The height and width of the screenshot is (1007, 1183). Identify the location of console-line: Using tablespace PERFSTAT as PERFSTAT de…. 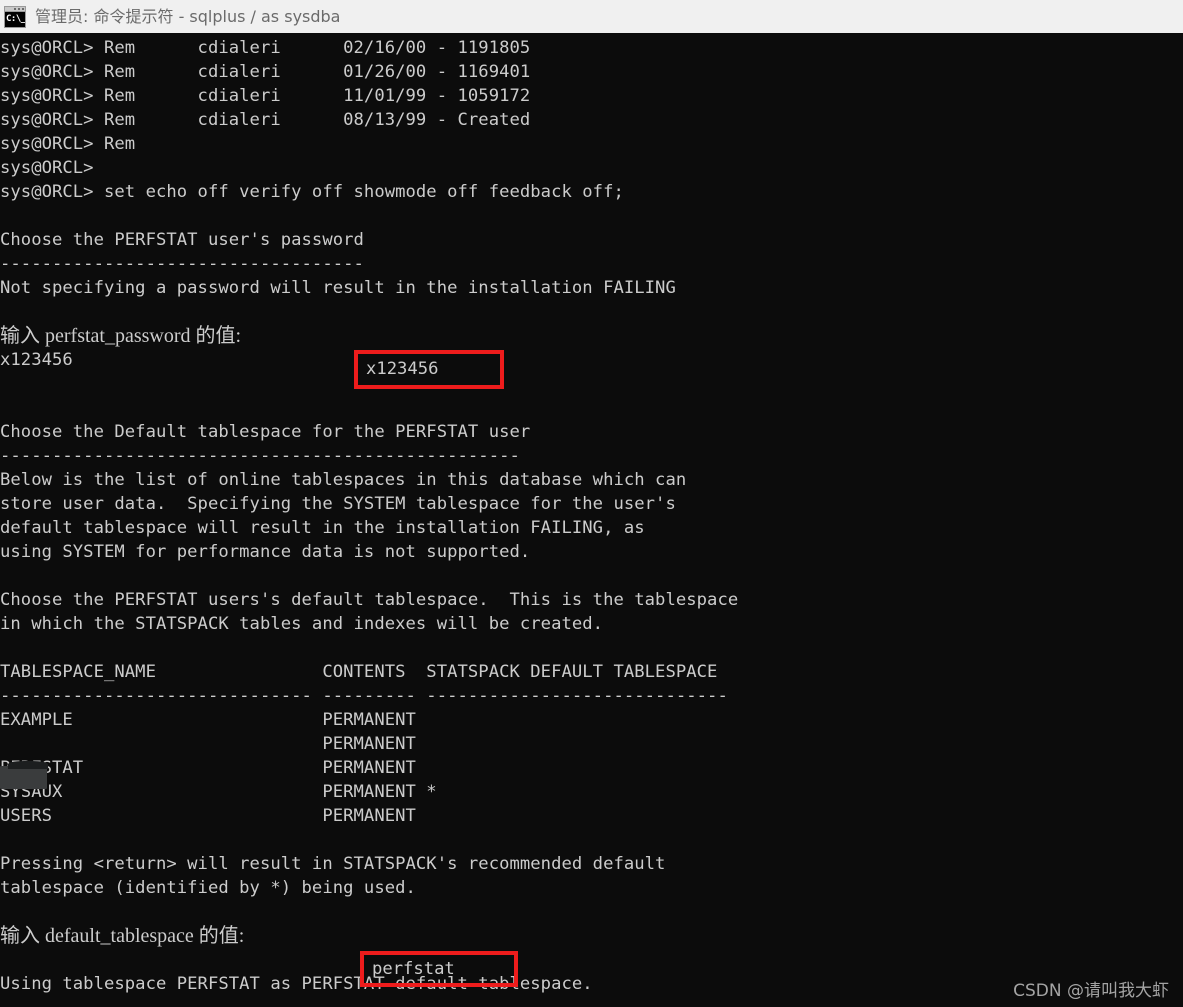
(296, 984).